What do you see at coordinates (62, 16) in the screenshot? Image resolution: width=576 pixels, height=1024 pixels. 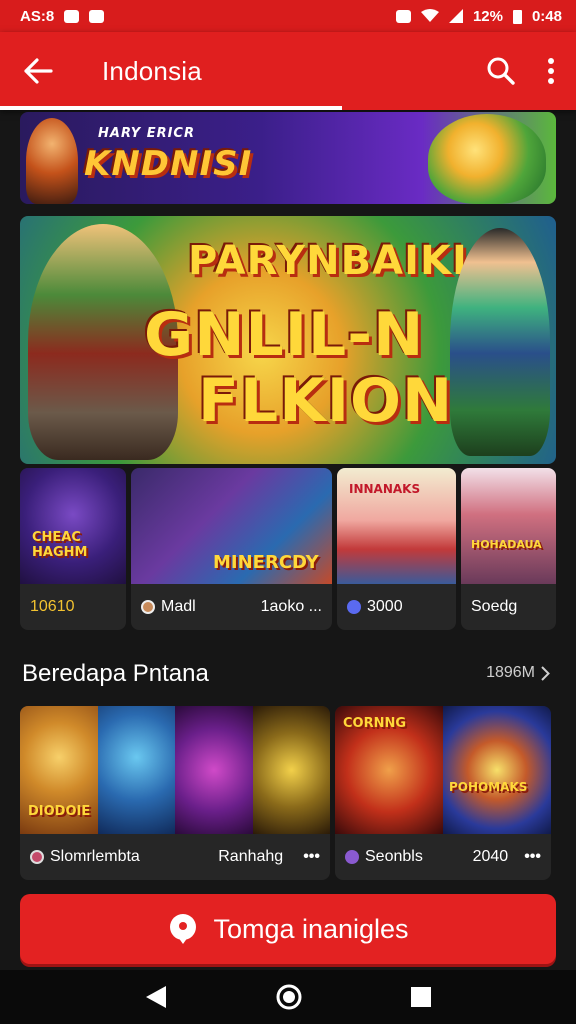 I see `status-left: AS:8` at bounding box center [62, 16].